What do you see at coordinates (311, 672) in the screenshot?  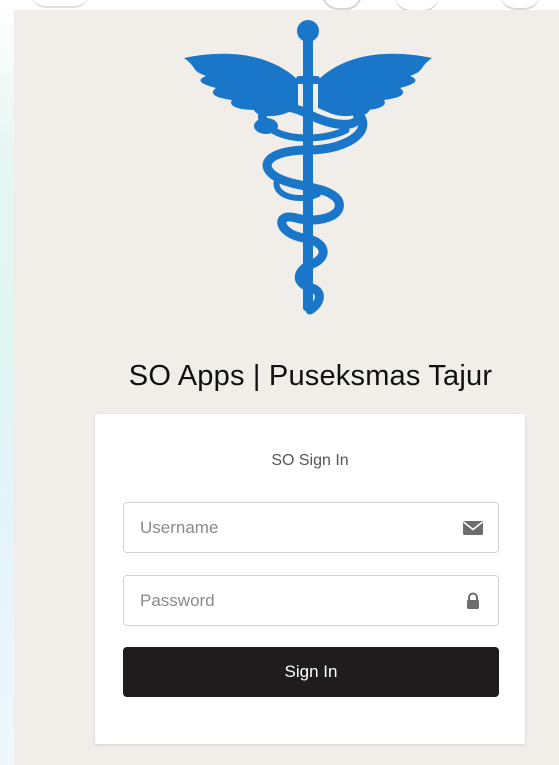 I see `sign-in-button: Sign In` at bounding box center [311, 672].